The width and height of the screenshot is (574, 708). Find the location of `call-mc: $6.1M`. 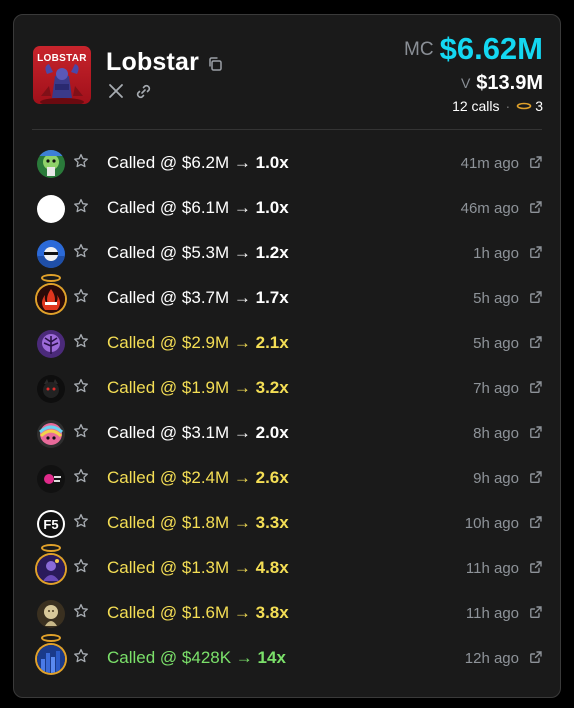

call-mc: $6.1M is located at coordinates (205, 207).